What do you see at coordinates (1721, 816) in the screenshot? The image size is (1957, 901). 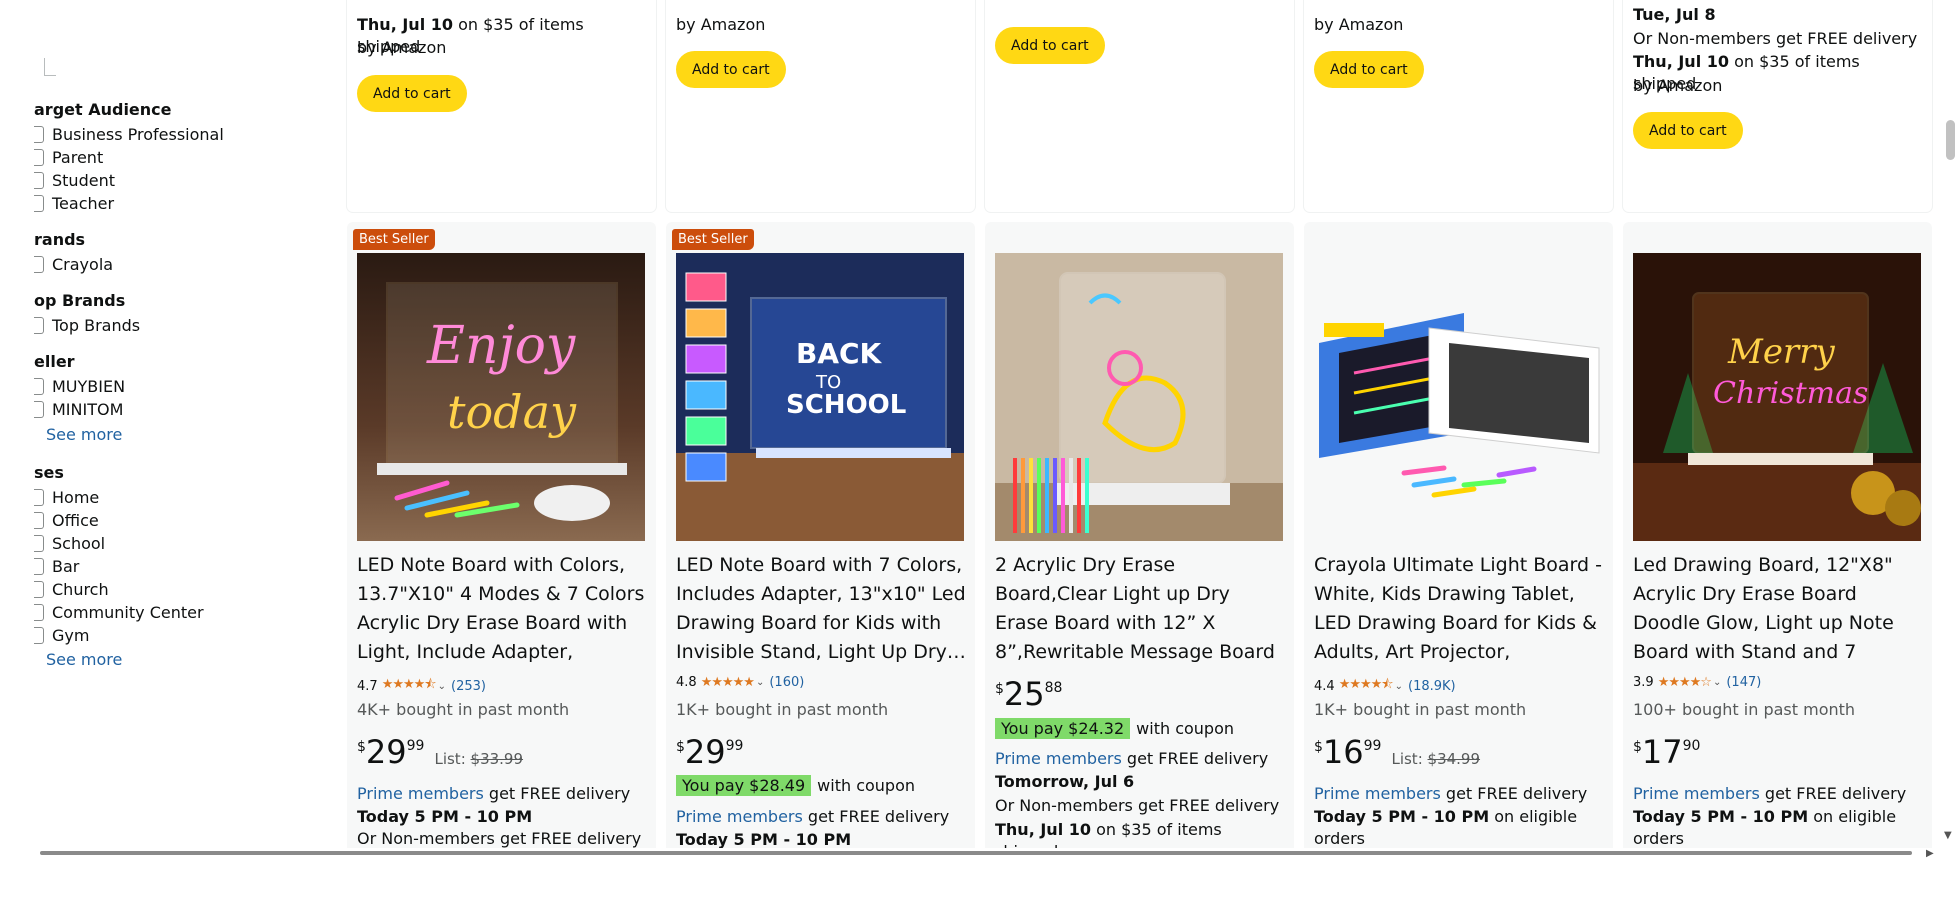 I see `delivery-date: Today 5 PM - 10 PM` at bounding box center [1721, 816].